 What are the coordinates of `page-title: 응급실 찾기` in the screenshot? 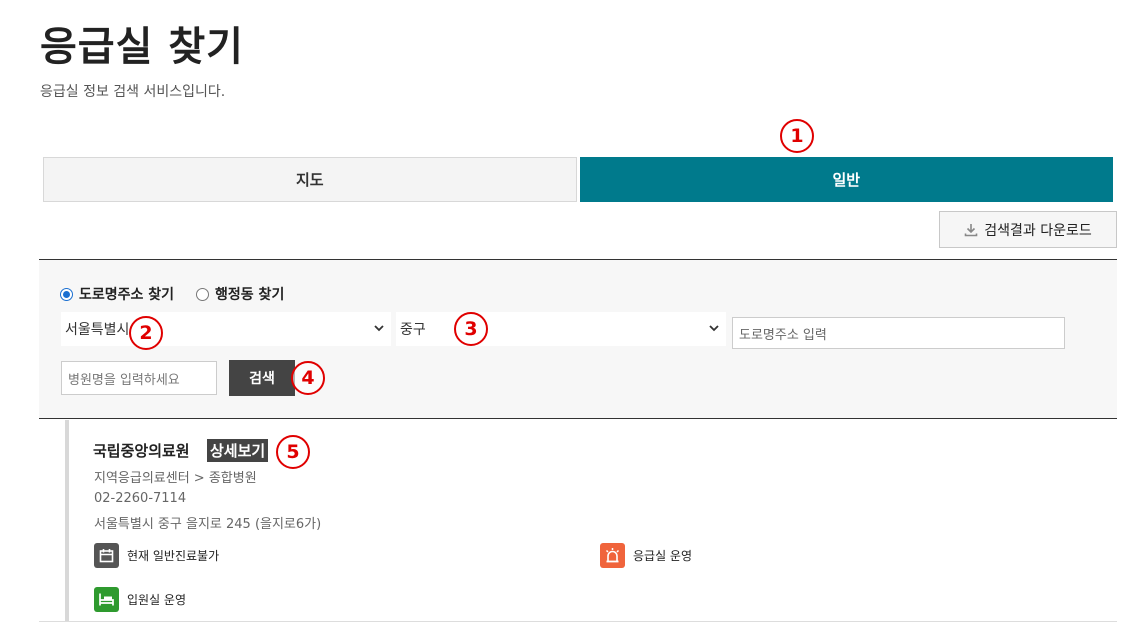 It's located at (142, 47).